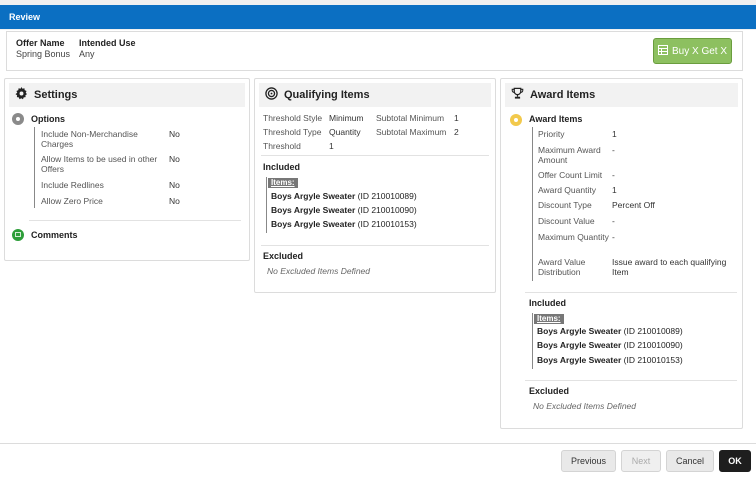 This screenshot has width=756, height=478. I want to click on ok-button: OK, so click(735, 461).